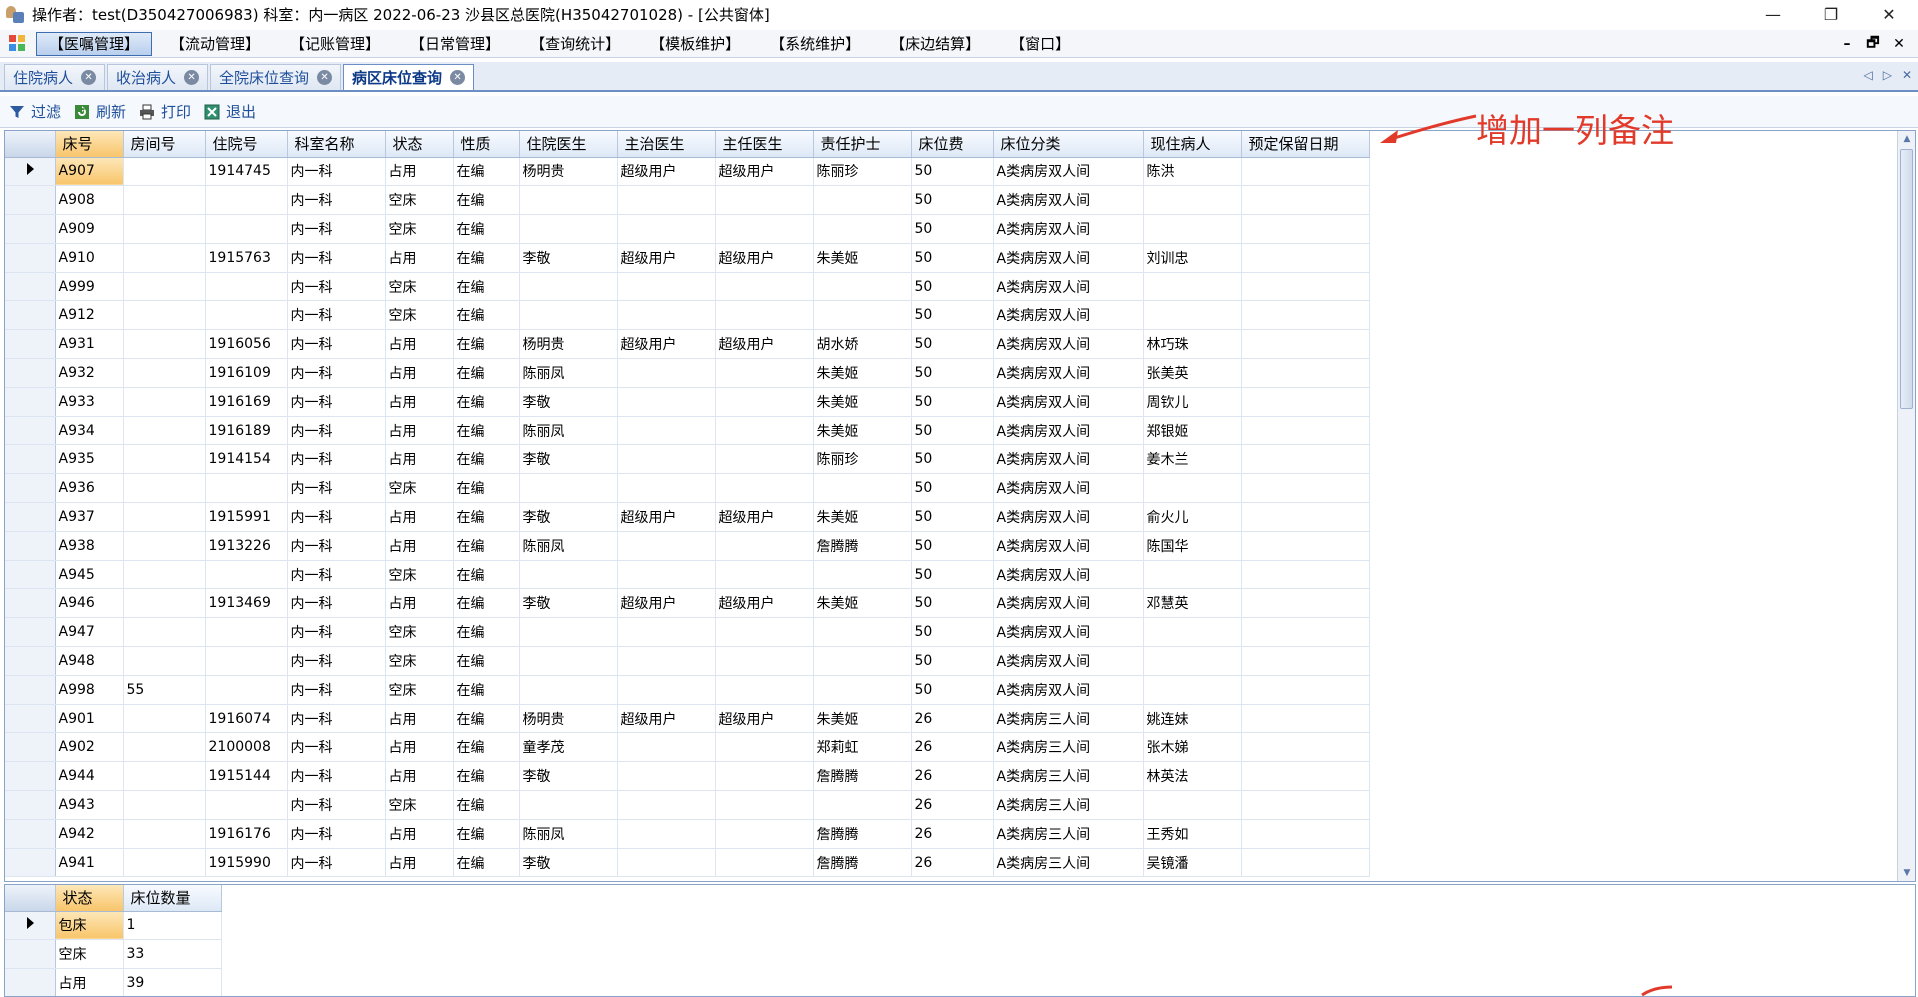  Describe the element at coordinates (113, 982) in the screenshot. I see `summary-row: 占用 39` at that location.